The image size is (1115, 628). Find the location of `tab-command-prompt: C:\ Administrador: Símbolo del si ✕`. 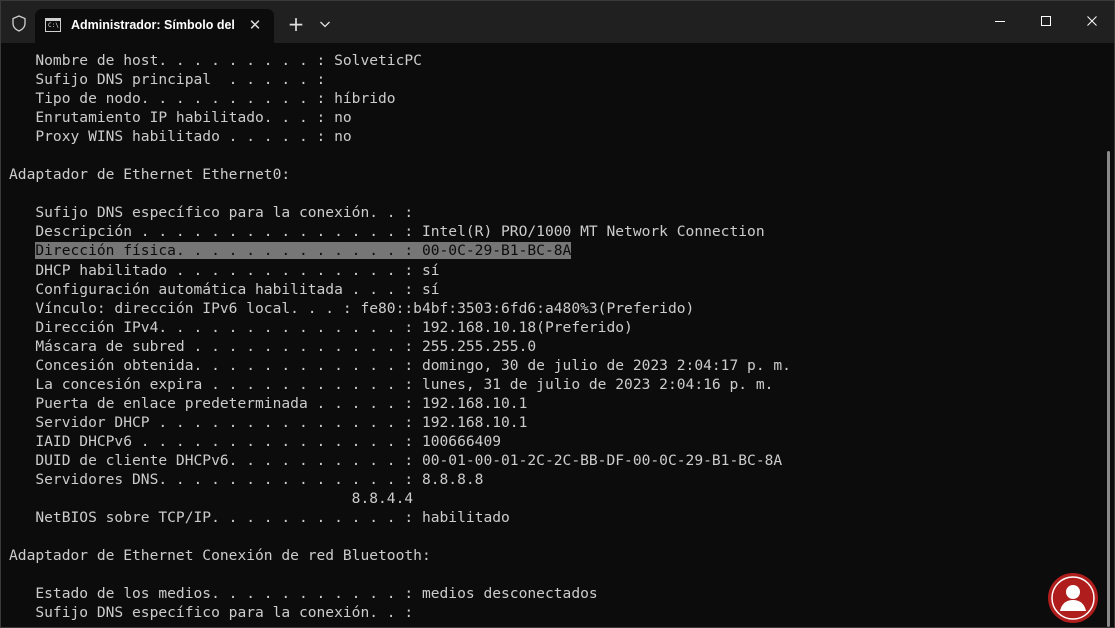

tab-command-prompt: C:\ Administrador: Símbolo del si ✕ is located at coordinates (154, 26).